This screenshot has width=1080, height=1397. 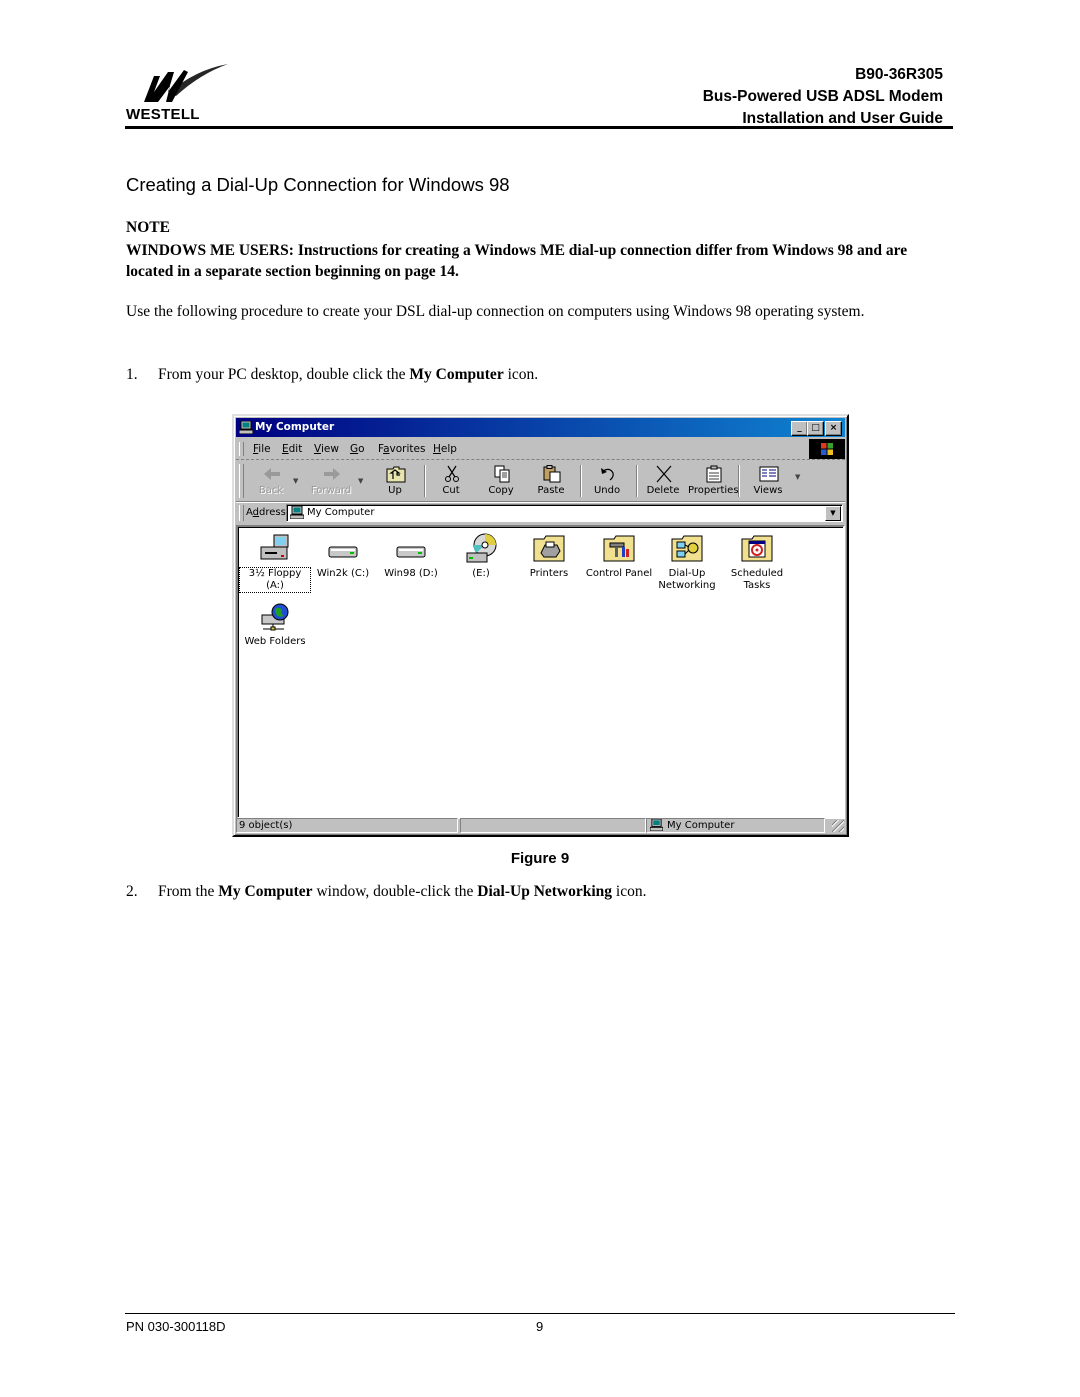 I want to click on undo-icon, so click(x=607, y=474).